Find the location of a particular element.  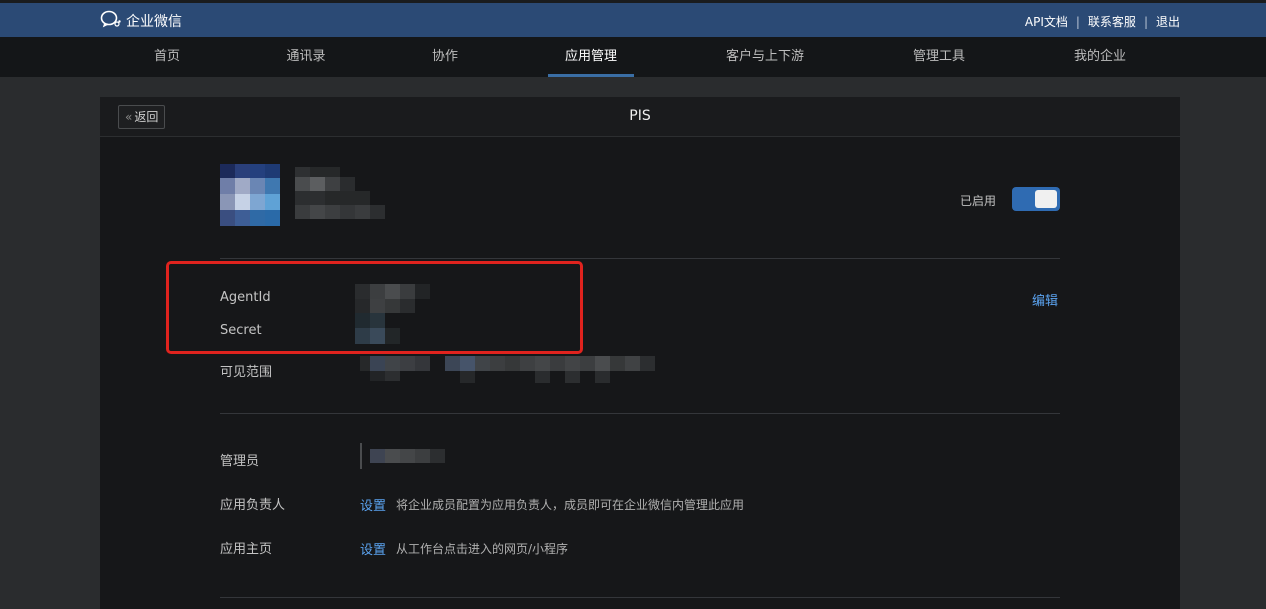

nav-contacts: 通讯录 is located at coordinates (306, 57).